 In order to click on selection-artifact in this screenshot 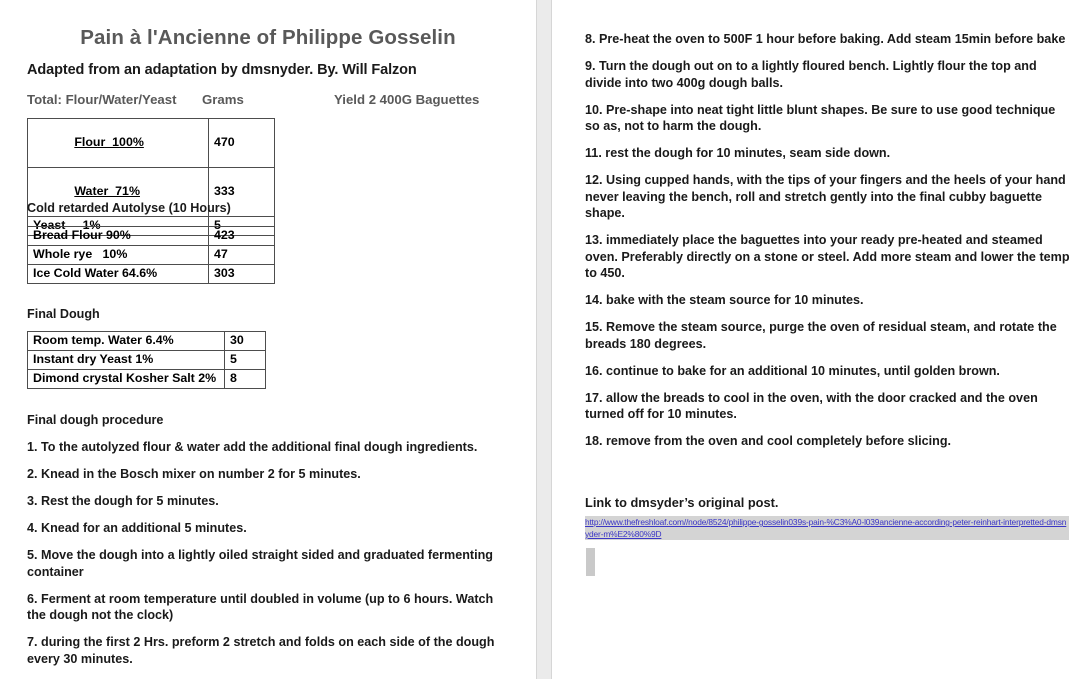, I will do `click(590, 562)`.